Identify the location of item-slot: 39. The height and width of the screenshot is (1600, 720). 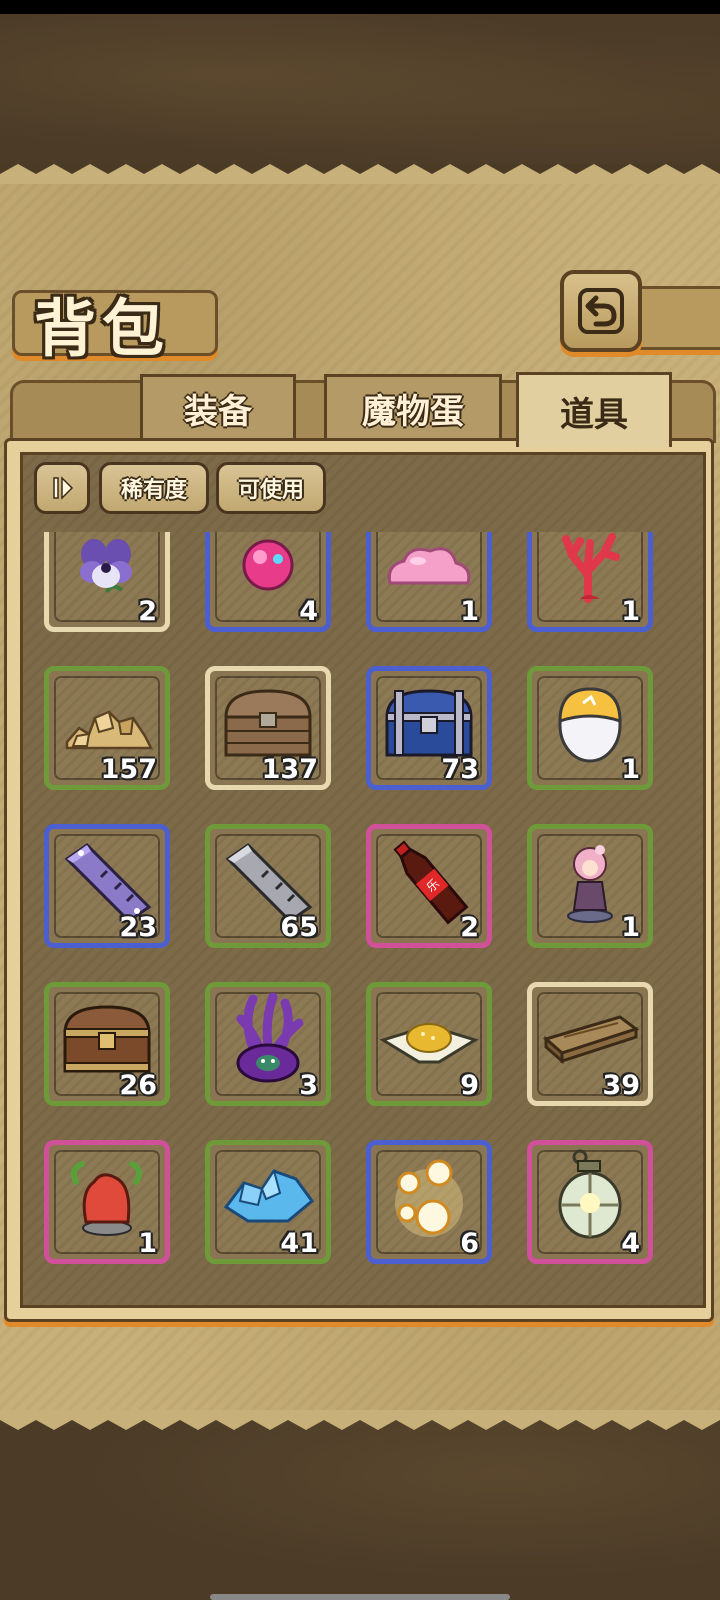
(590, 1044).